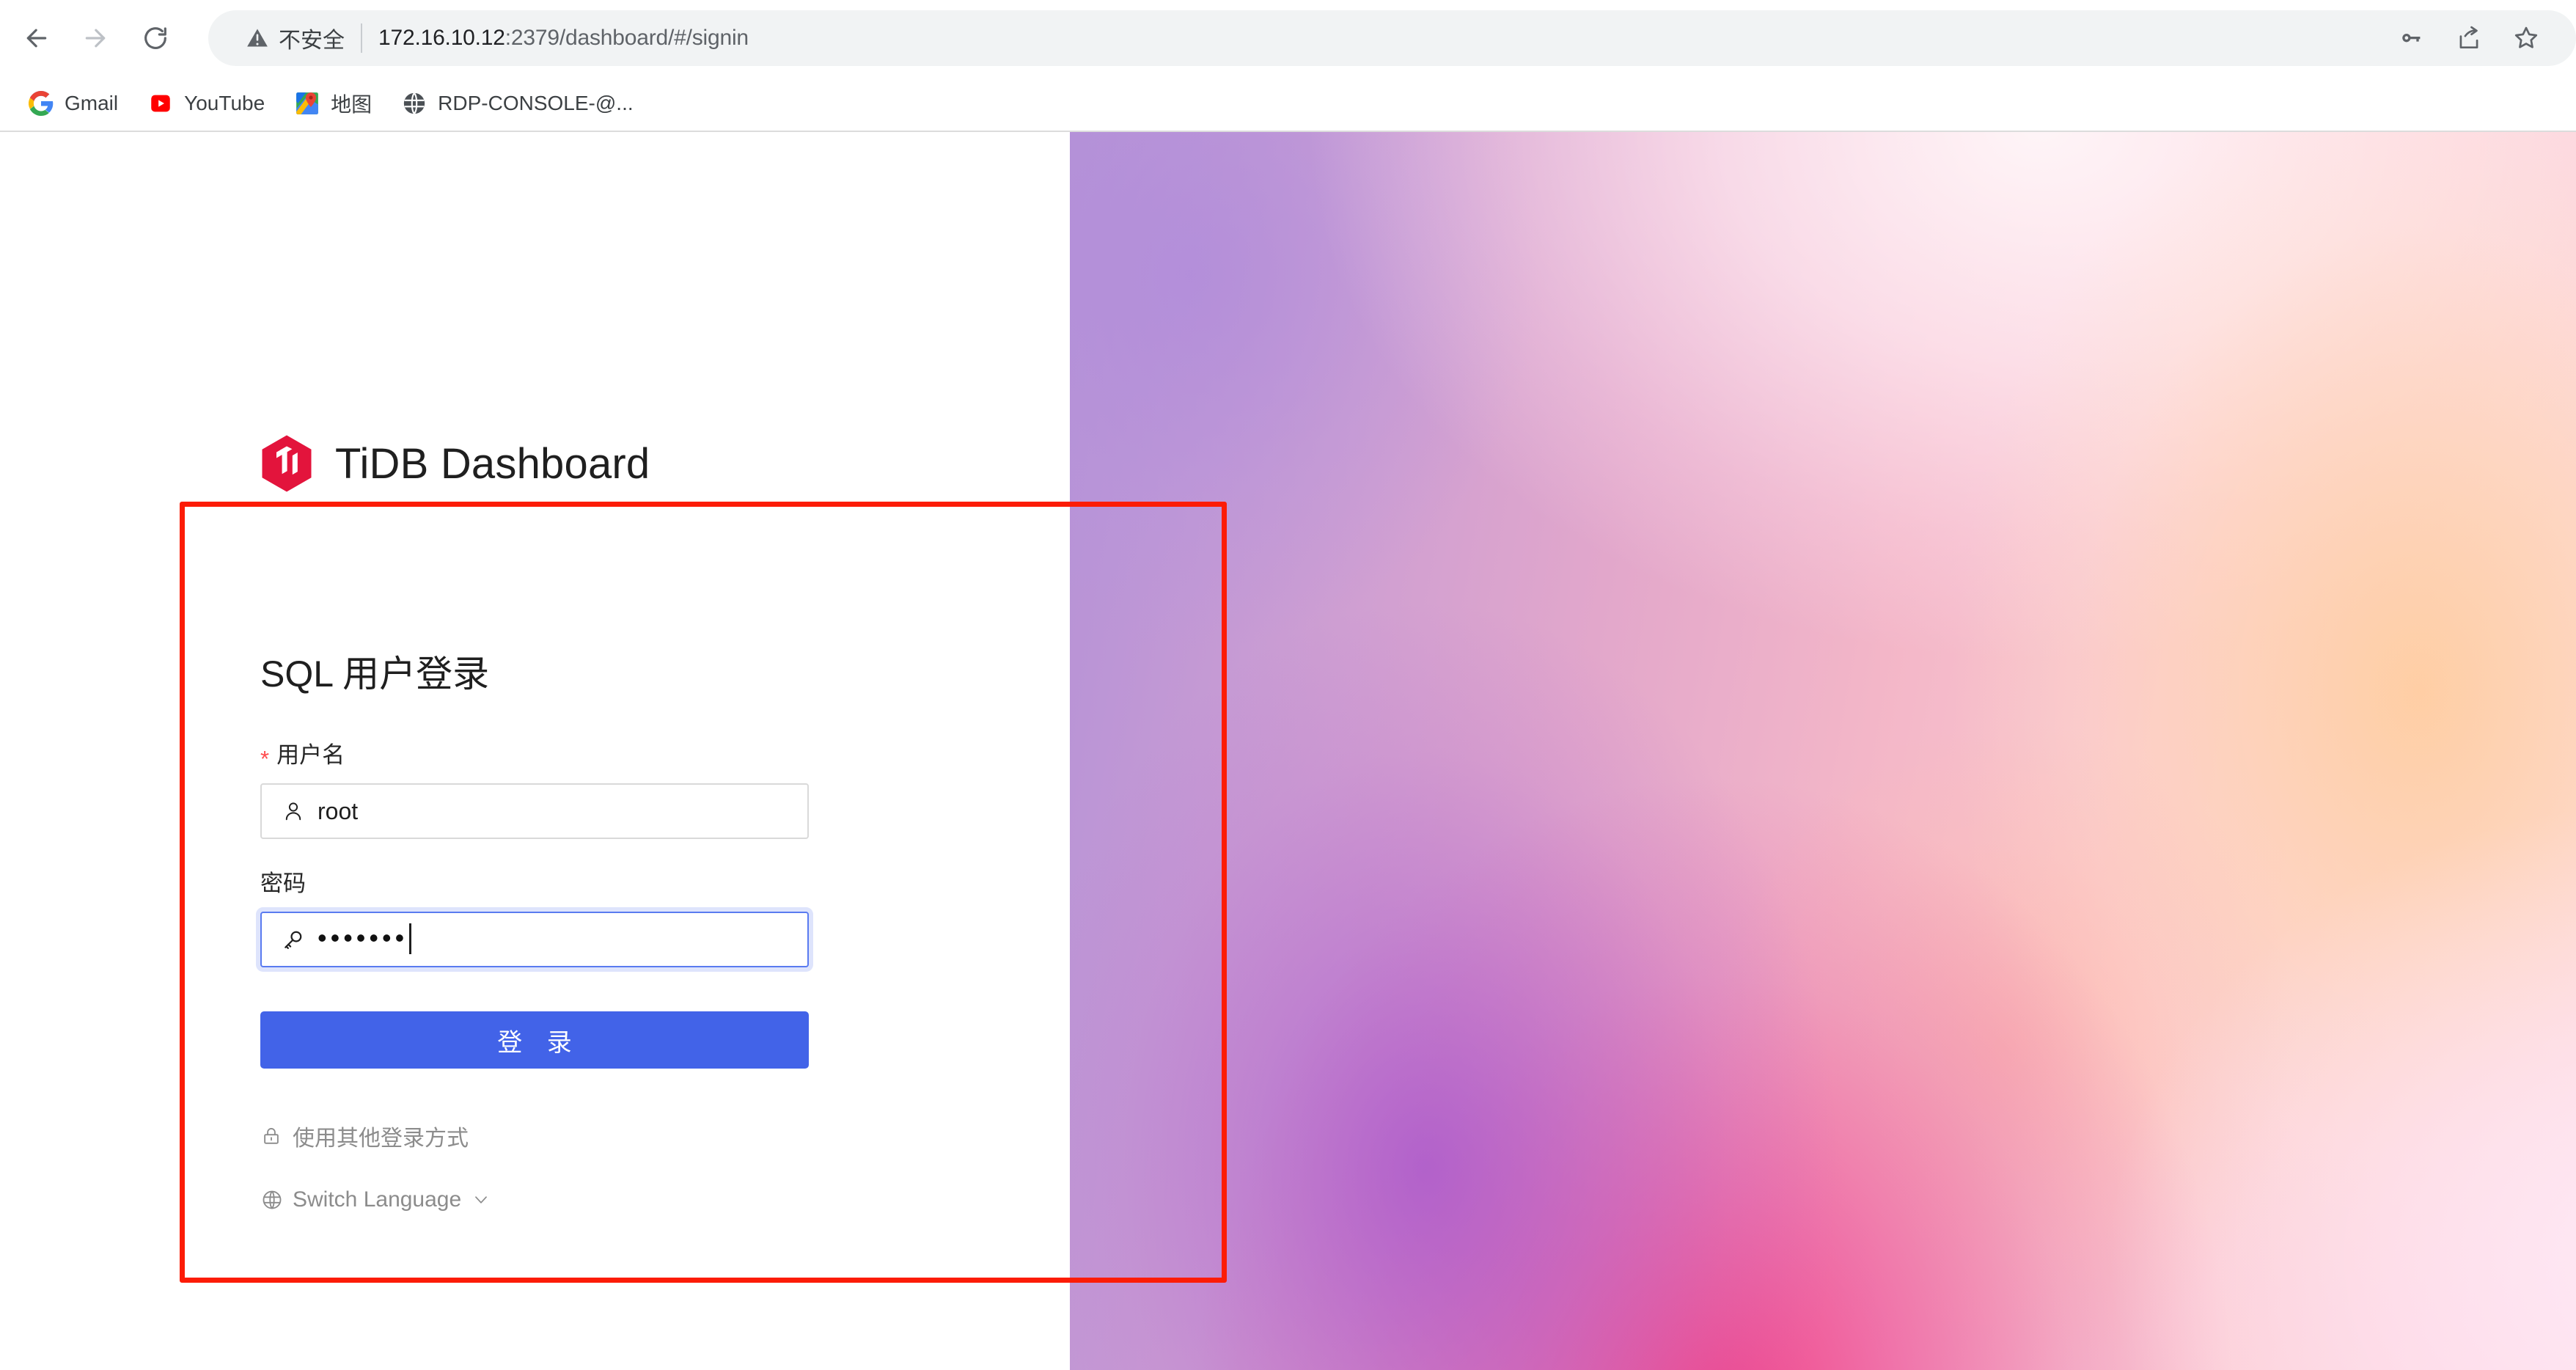  Describe the element at coordinates (92, 103) in the screenshot. I see `bookmark-label: Gmail` at that location.